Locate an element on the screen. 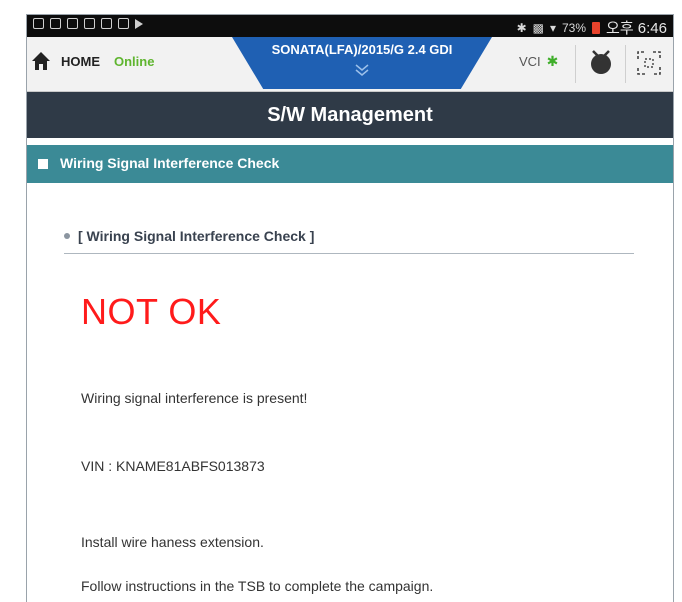 The height and width of the screenshot is (602, 682). settings-icon is located at coordinates (106, 23).